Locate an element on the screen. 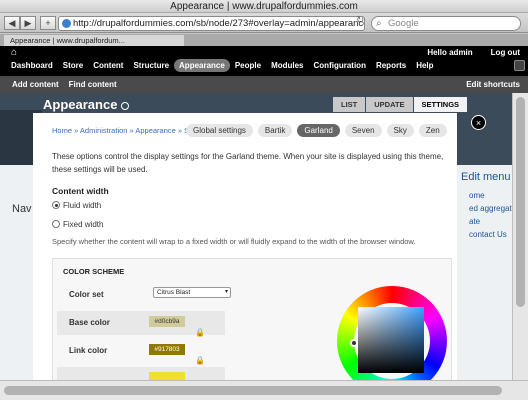 The width and height of the screenshot is (528, 400). next-color-row is located at coordinates (141, 373).